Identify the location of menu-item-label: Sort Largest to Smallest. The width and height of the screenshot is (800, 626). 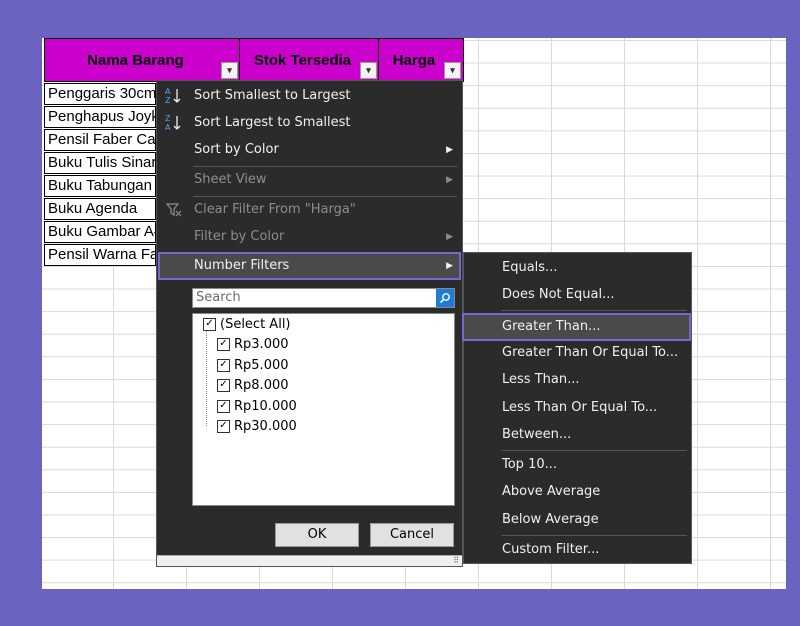
(272, 122).